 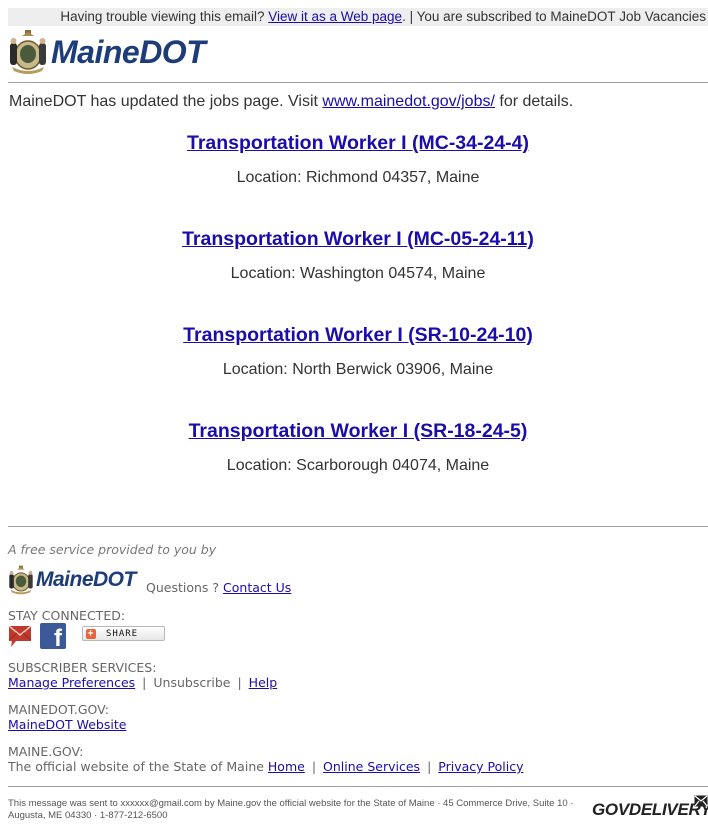 What do you see at coordinates (286, 766) in the screenshot?
I see `home-link: Home` at bounding box center [286, 766].